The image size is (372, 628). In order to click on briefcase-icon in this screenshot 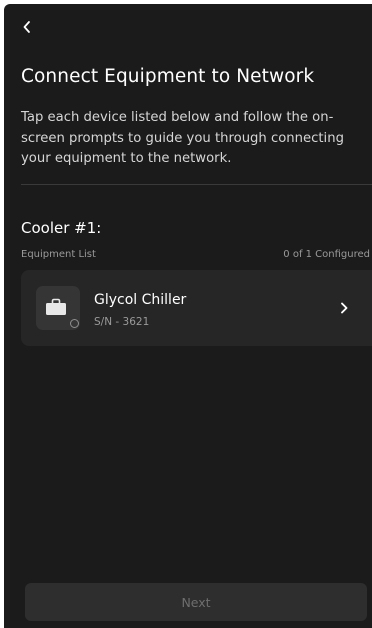, I will do `click(56, 306)`.